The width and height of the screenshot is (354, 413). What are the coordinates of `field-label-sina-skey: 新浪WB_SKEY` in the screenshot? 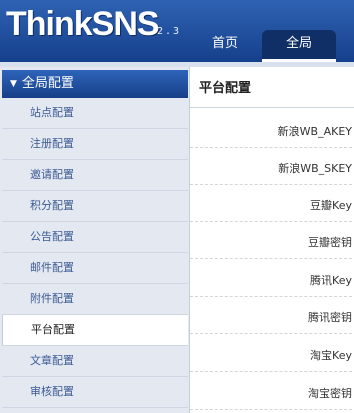 It's located at (315, 168).